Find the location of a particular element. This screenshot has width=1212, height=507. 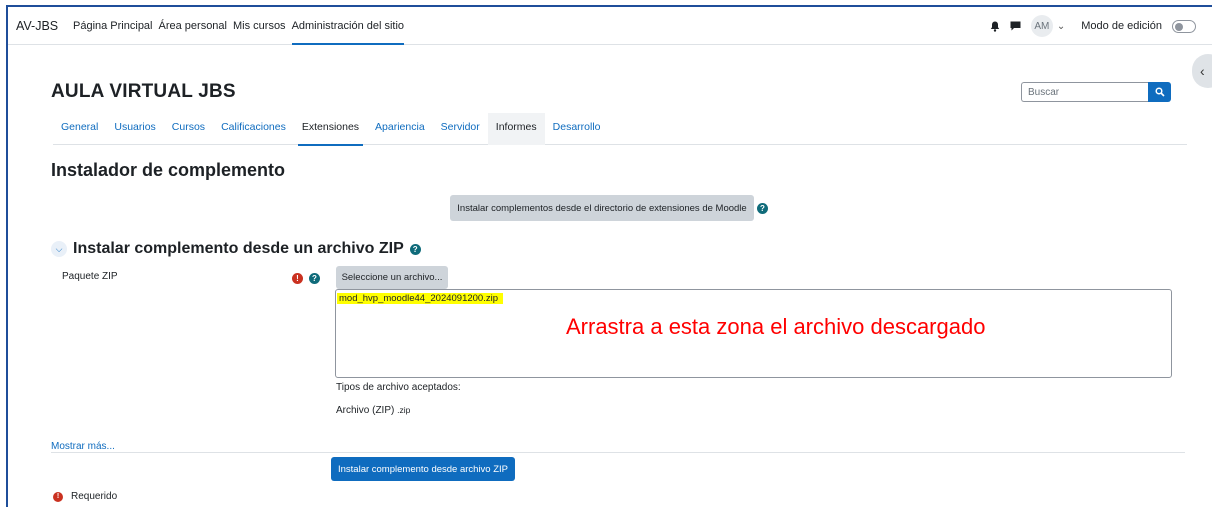

page-title: Instalador de complemento is located at coordinates (168, 170).